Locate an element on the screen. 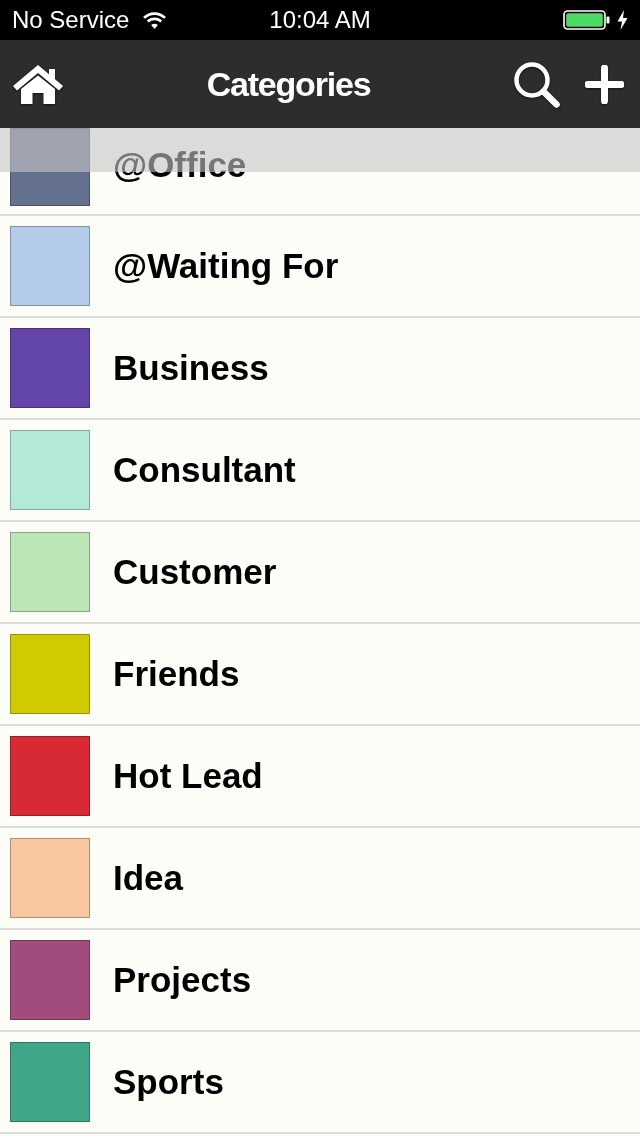  search-button is located at coordinates (536, 84).